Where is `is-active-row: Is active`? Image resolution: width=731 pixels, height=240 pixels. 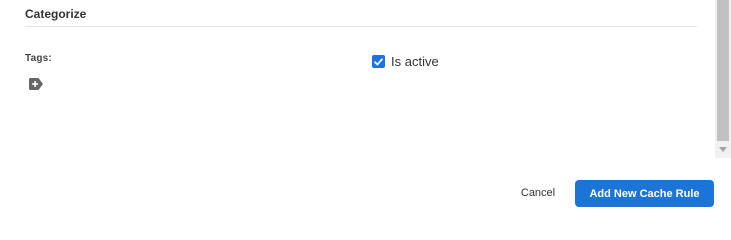
is-active-row: Is active is located at coordinates (405, 61).